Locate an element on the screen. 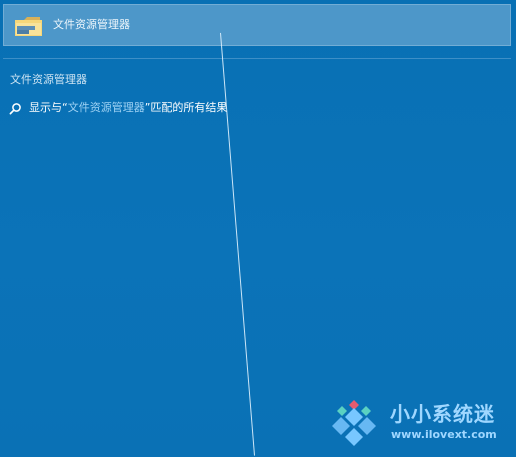 Image resolution: width=516 pixels, height=457 pixels. web-result-text: 显示与“文件资源管理器”匹配的所有结果 is located at coordinates (128, 108).